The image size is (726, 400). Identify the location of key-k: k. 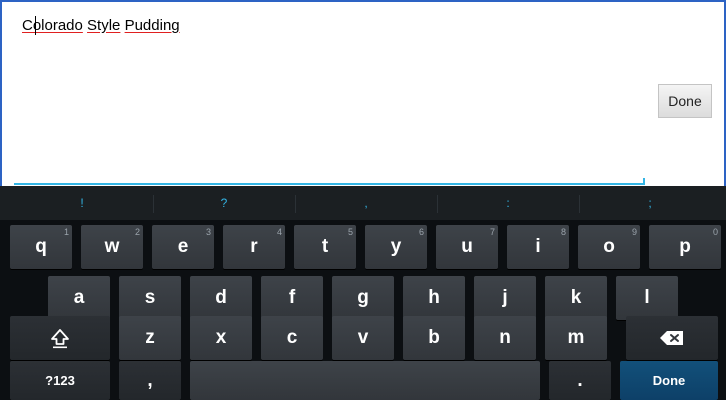
(576, 298).